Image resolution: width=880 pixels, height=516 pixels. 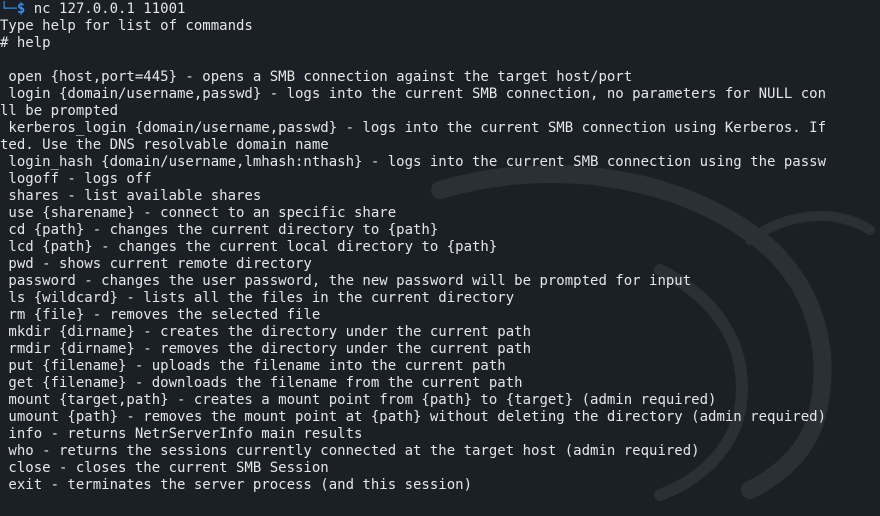 I want to click on help-line: rm {file} - removes the selected file, so click(x=160, y=315).